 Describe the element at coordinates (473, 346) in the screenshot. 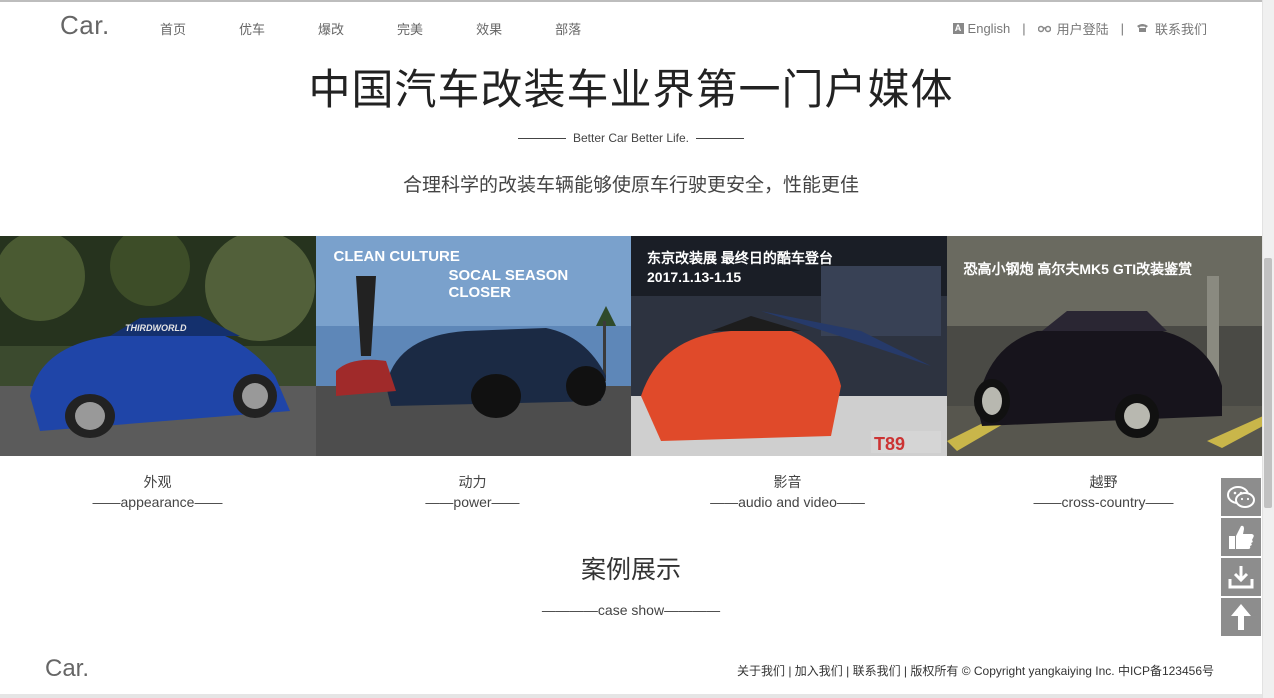

I see `card-power-image: CLEAN CULTURE SOCAL SEASON CLOSER` at that location.